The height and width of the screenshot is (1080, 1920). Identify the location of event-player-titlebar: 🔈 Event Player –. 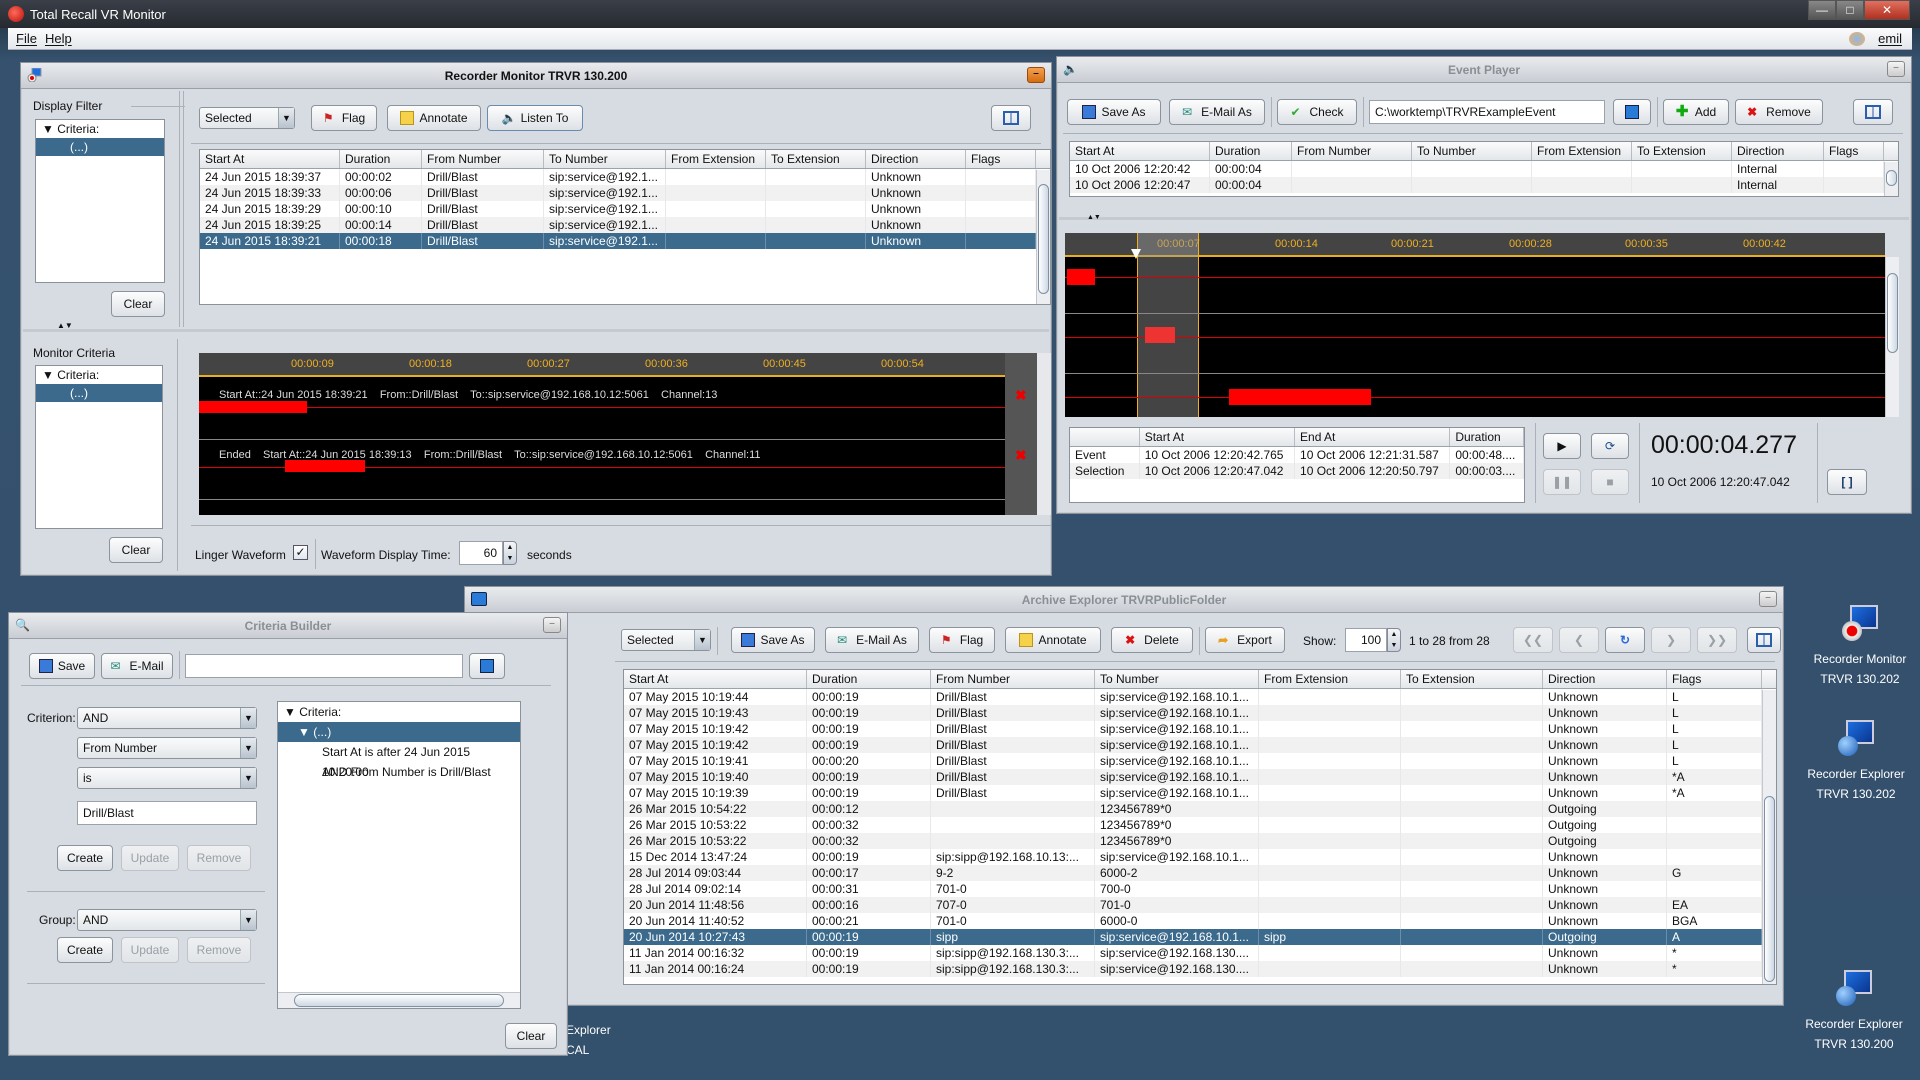
(1484, 70).